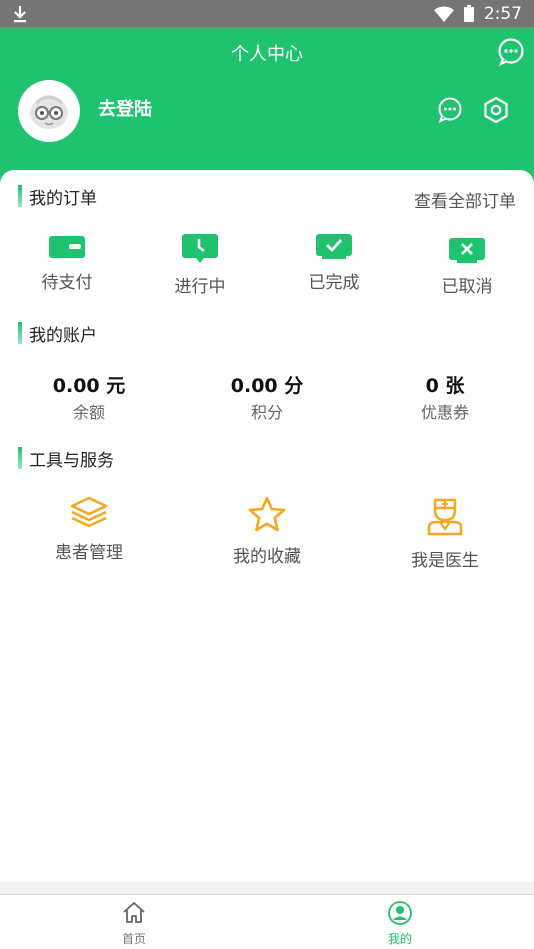 The height and width of the screenshot is (949, 534). What do you see at coordinates (63, 335) in the screenshot?
I see `account-title: 我的账户` at bounding box center [63, 335].